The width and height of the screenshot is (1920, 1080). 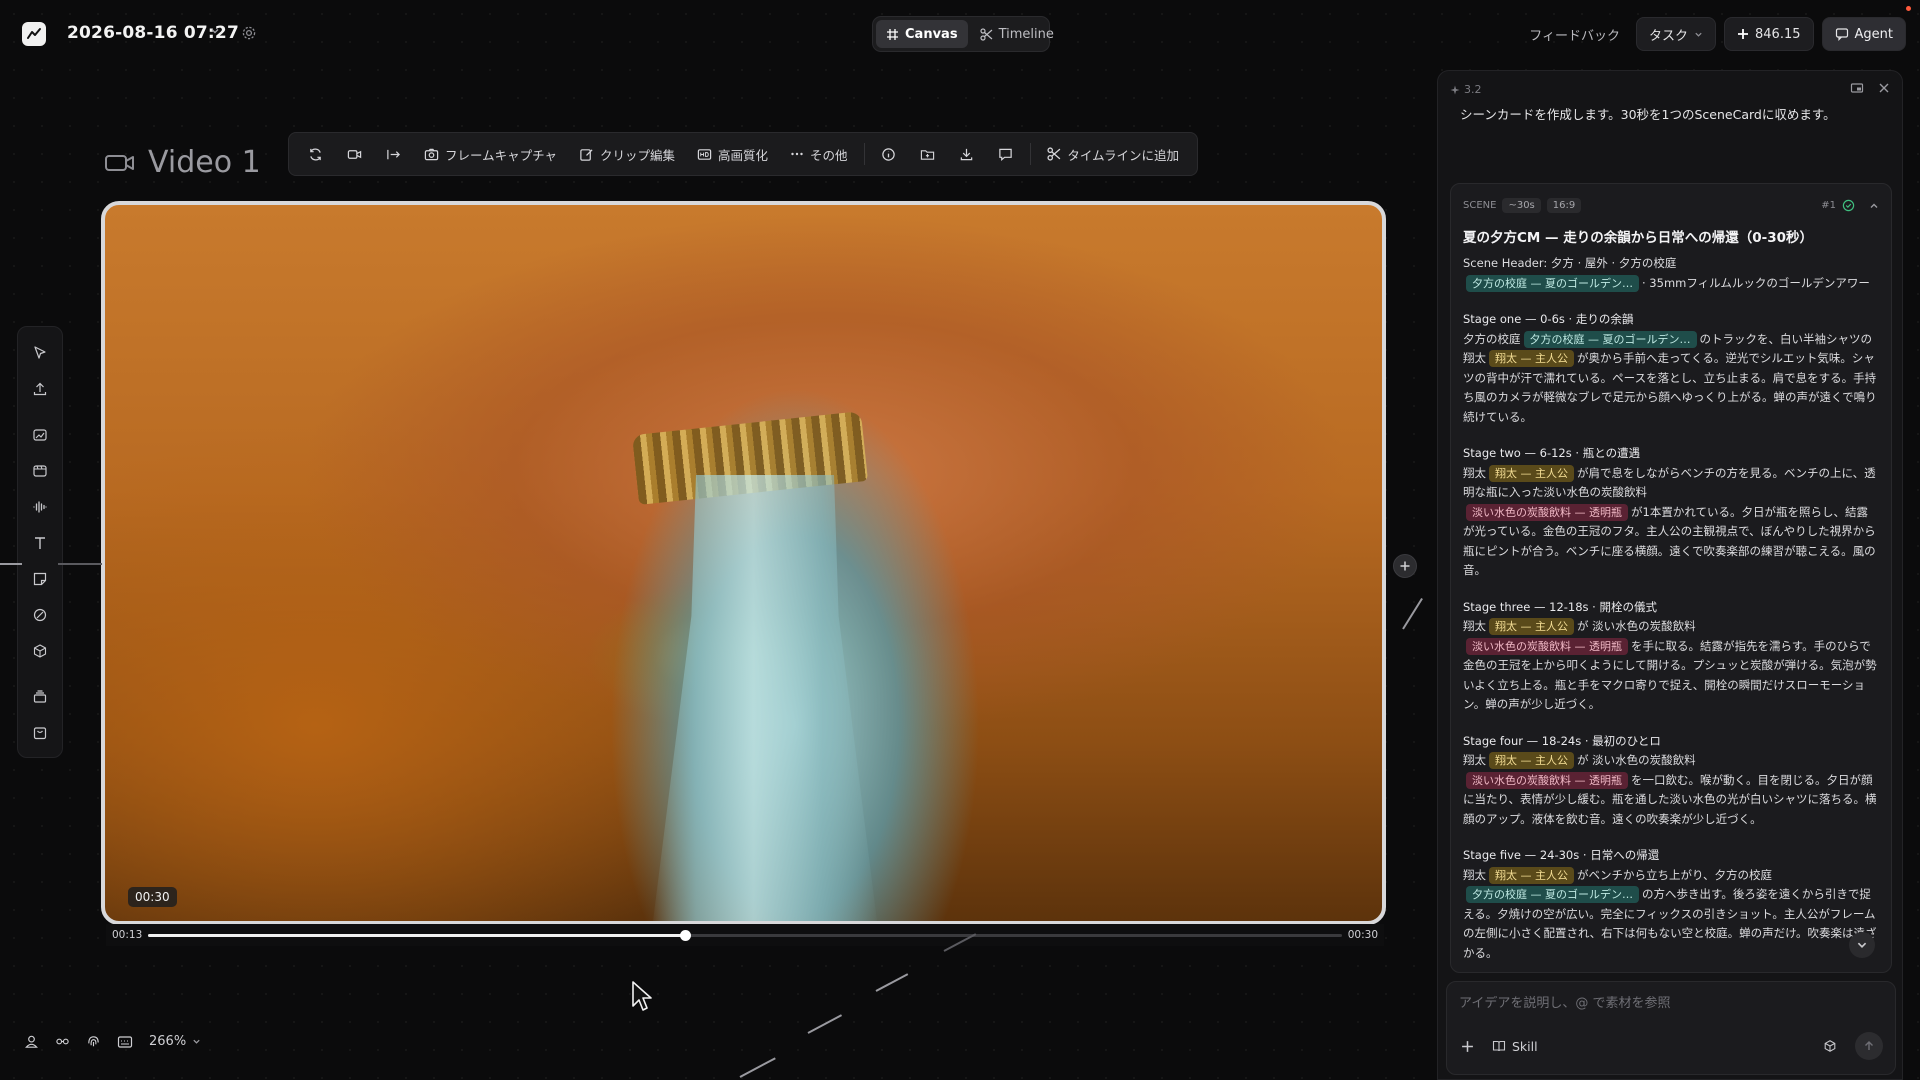 What do you see at coordinates (1017, 34) in the screenshot?
I see `tab-timeline: Timeline` at bounding box center [1017, 34].